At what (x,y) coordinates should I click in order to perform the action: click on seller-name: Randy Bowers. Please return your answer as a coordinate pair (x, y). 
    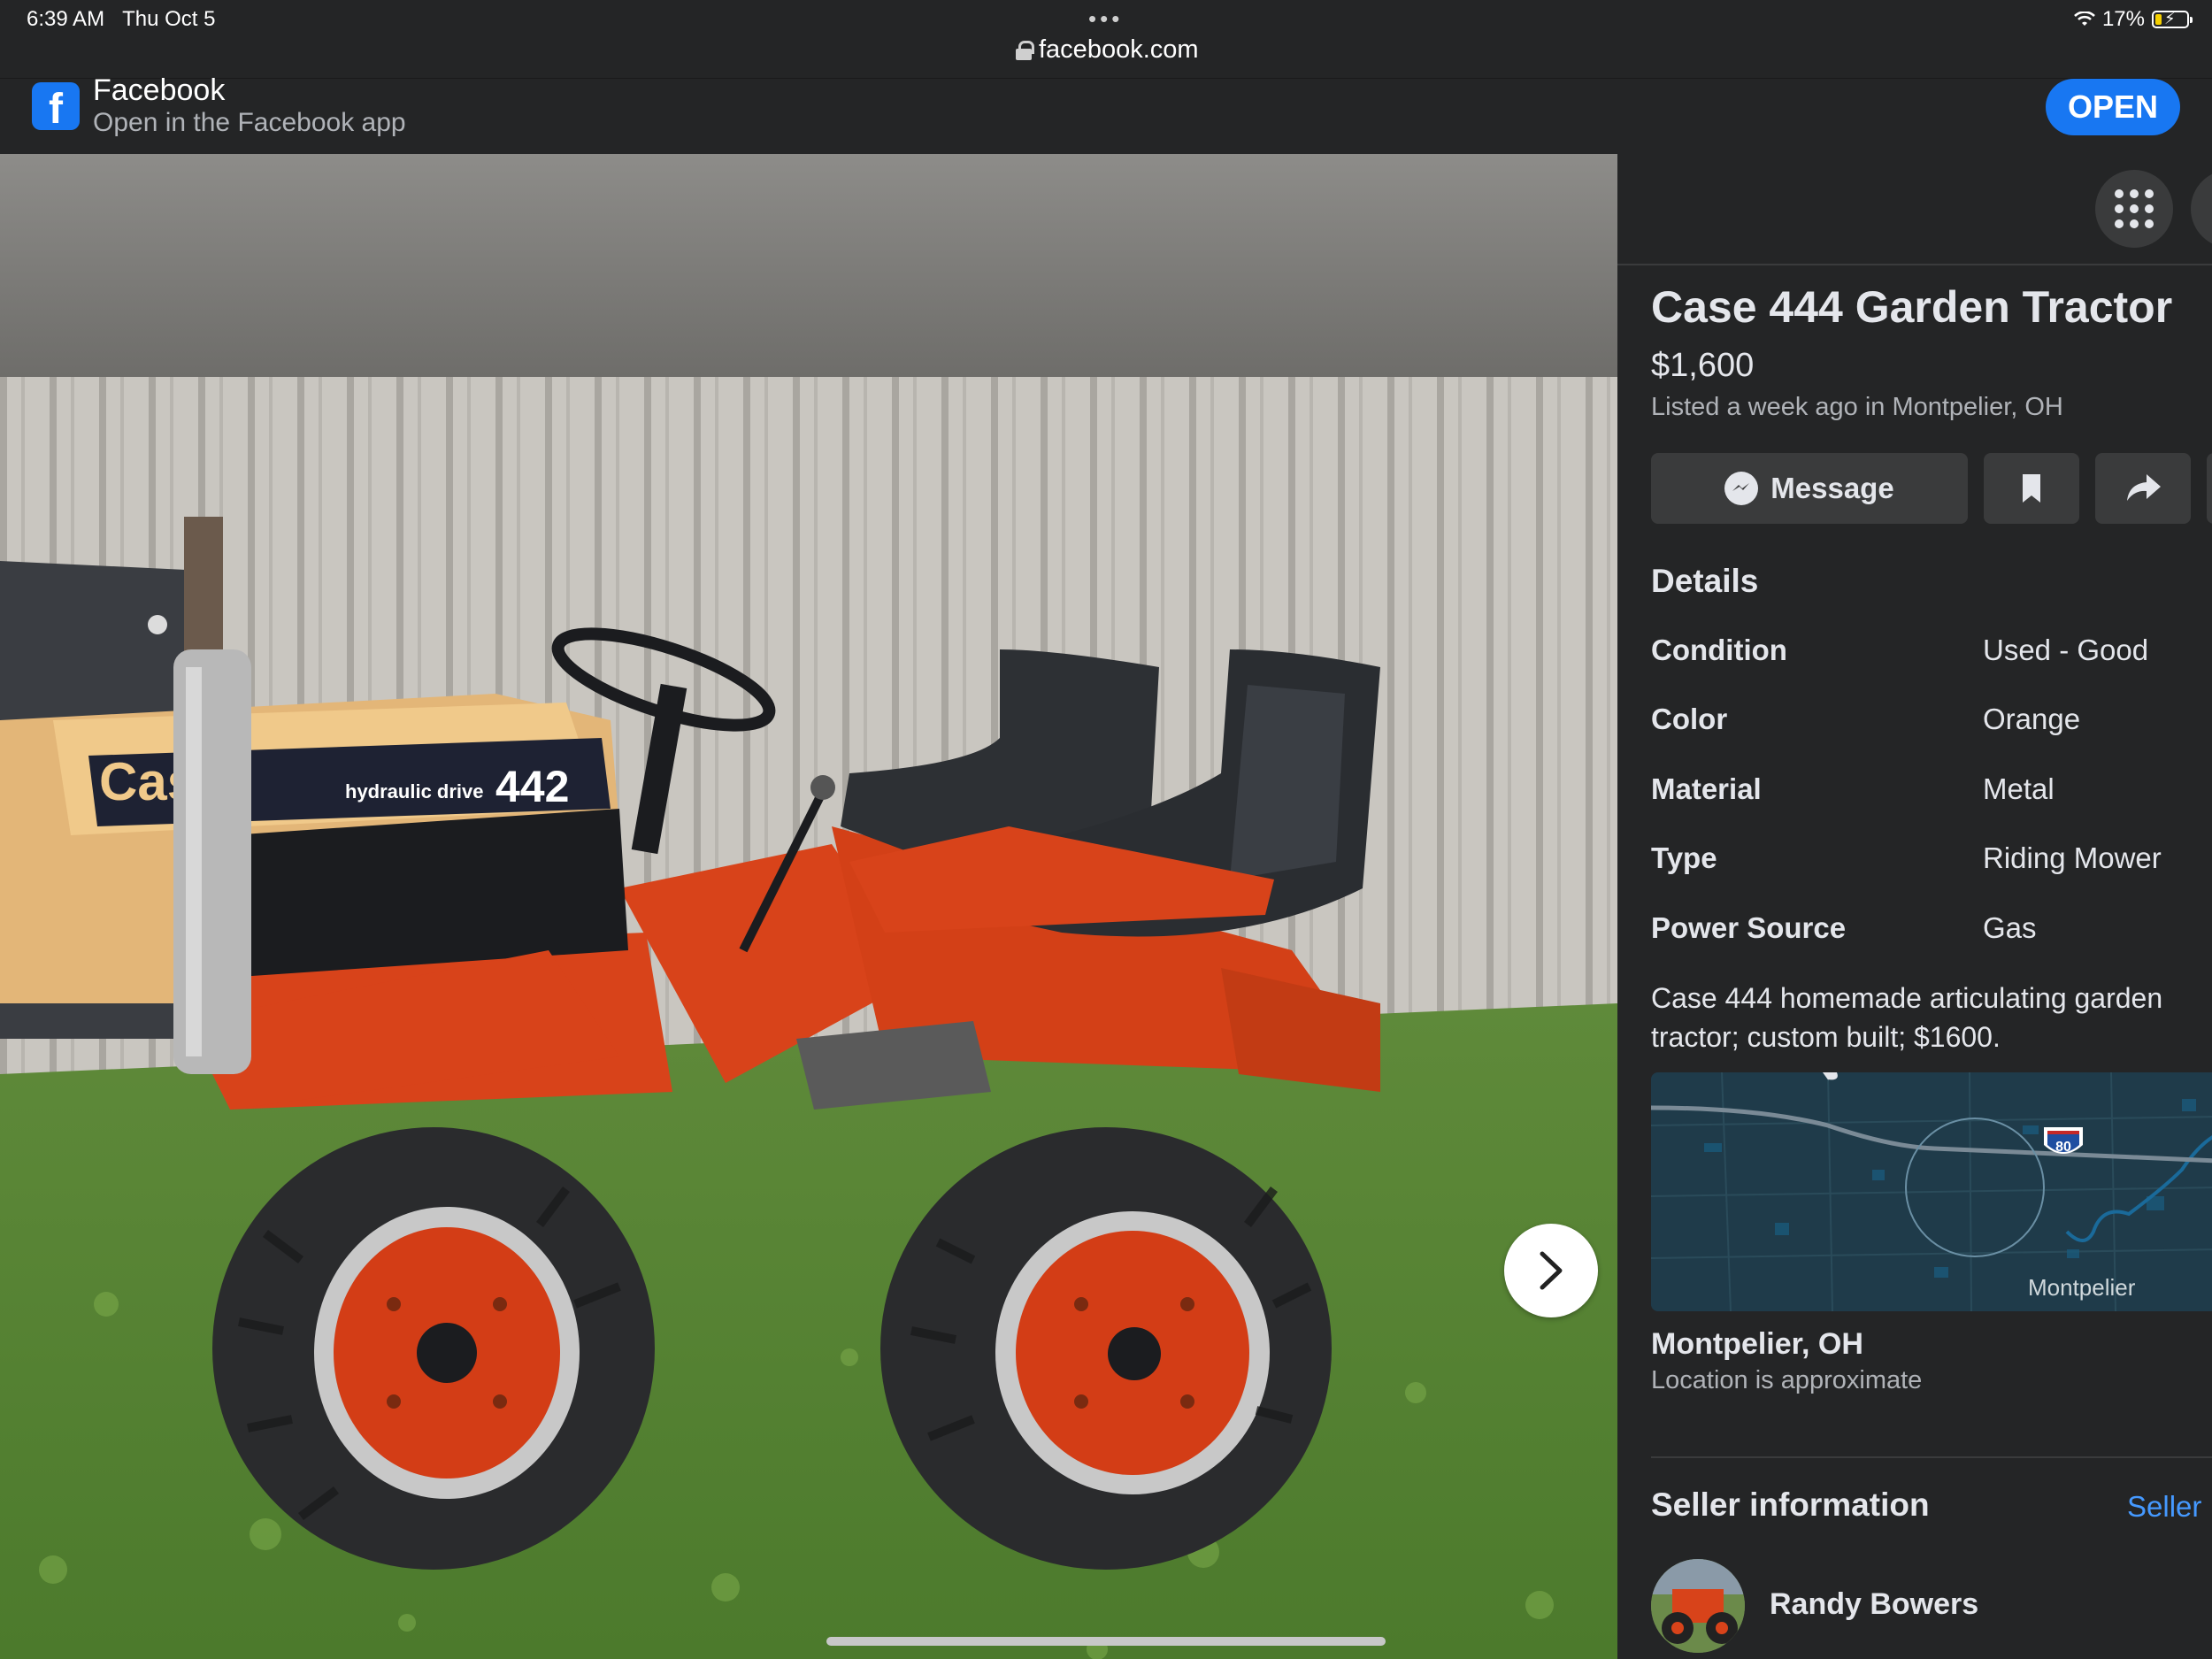
    Looking at the image, I should click on (1874, 1605).